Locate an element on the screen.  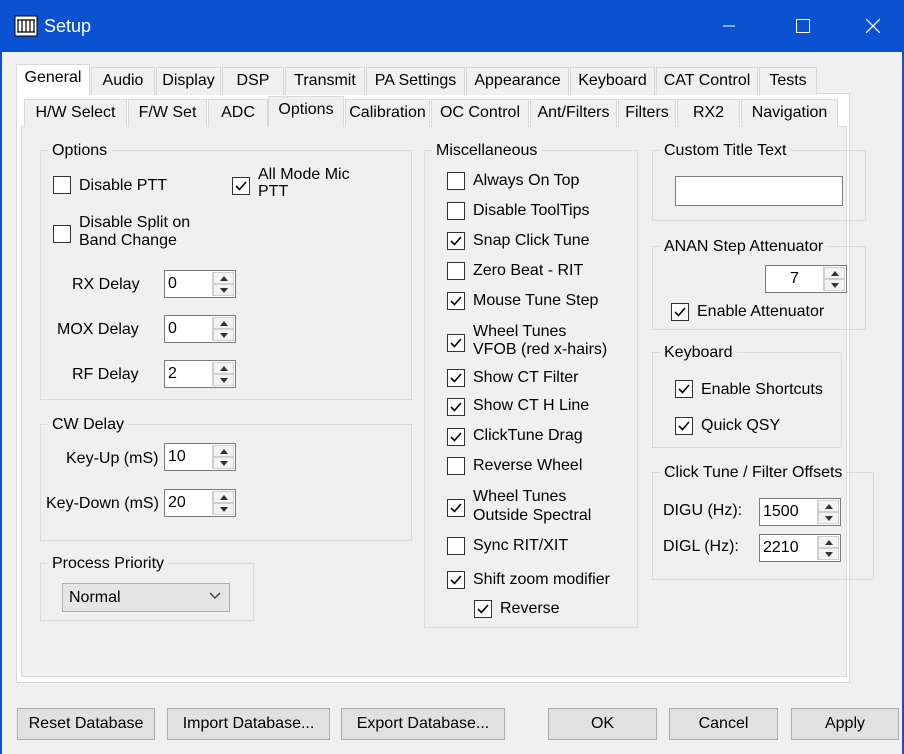
setup-app-icon is located at coordinates (26, 26).